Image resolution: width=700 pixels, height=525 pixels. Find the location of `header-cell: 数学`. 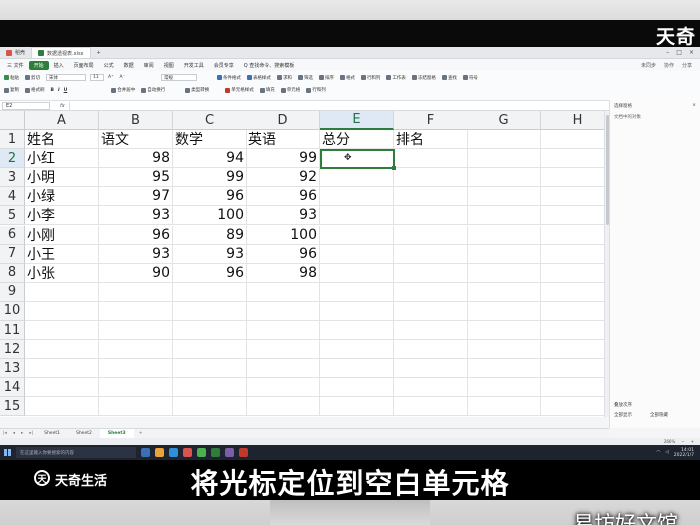

header-cell: 数学 is located at coordinates (210, 140).